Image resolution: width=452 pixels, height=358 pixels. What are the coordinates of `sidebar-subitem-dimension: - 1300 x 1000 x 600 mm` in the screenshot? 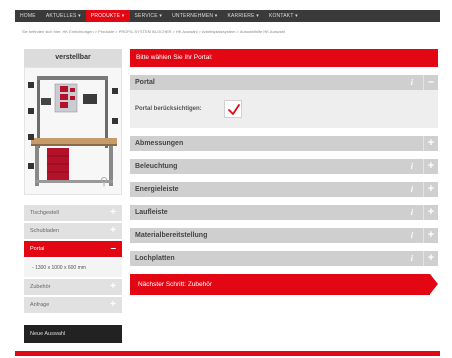 It's located at (73, 268).